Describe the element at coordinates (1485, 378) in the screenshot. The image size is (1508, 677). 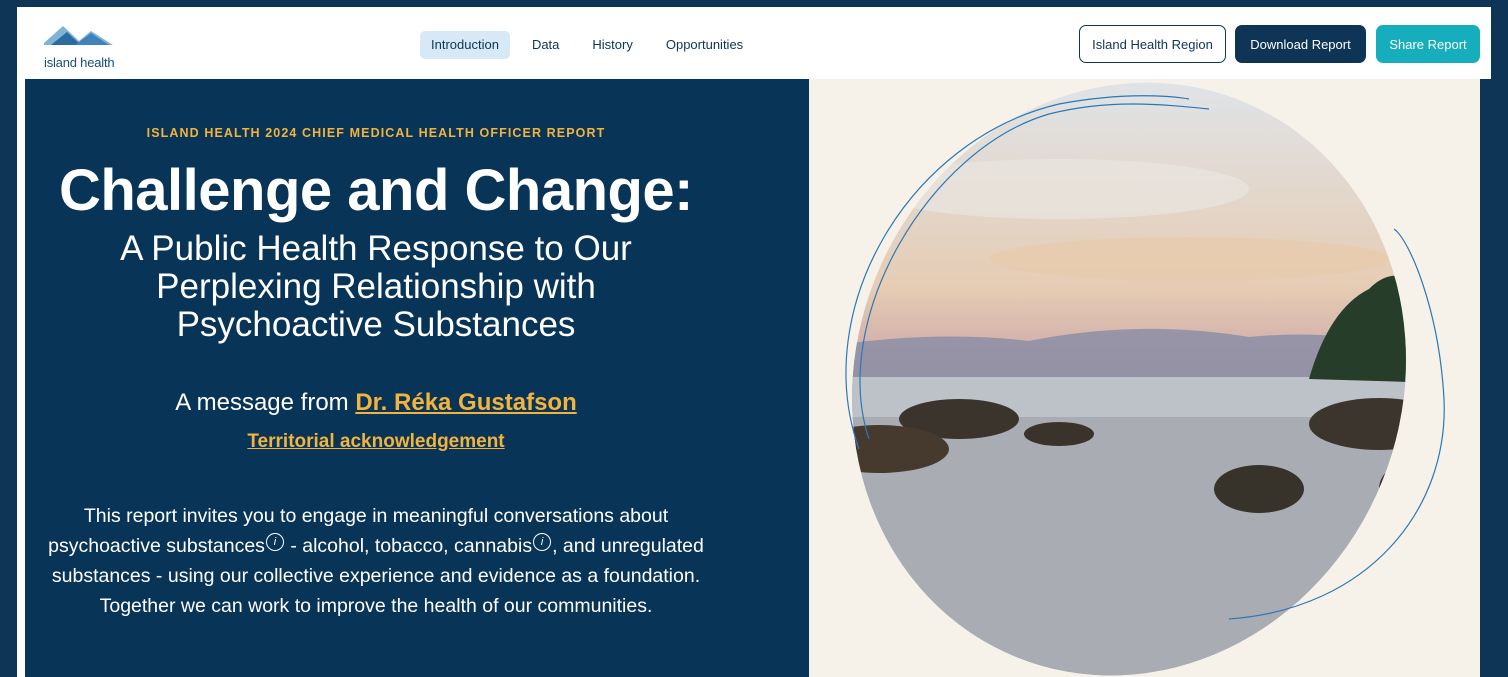
I see `page-edge-strip` at that location.